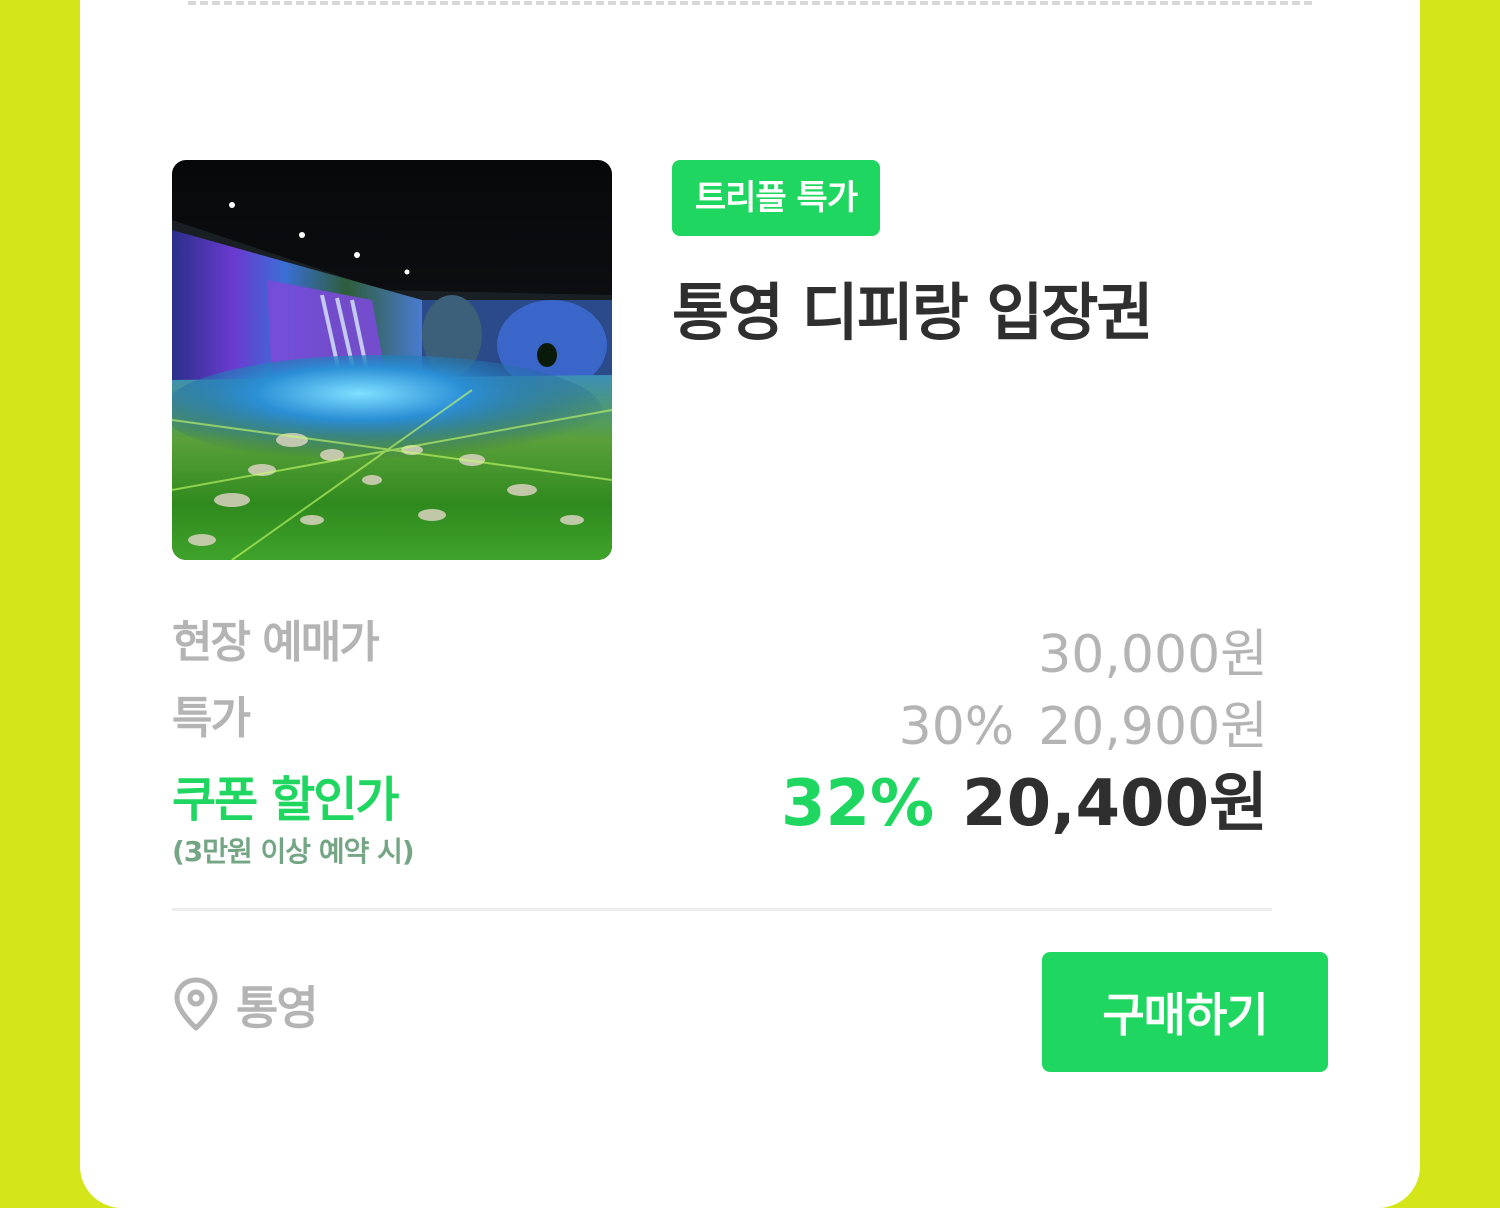  Describe the element at coordinates (912, 307) in the screenshot. I see `product-title: 통영 디피랑 입장권` at that location.